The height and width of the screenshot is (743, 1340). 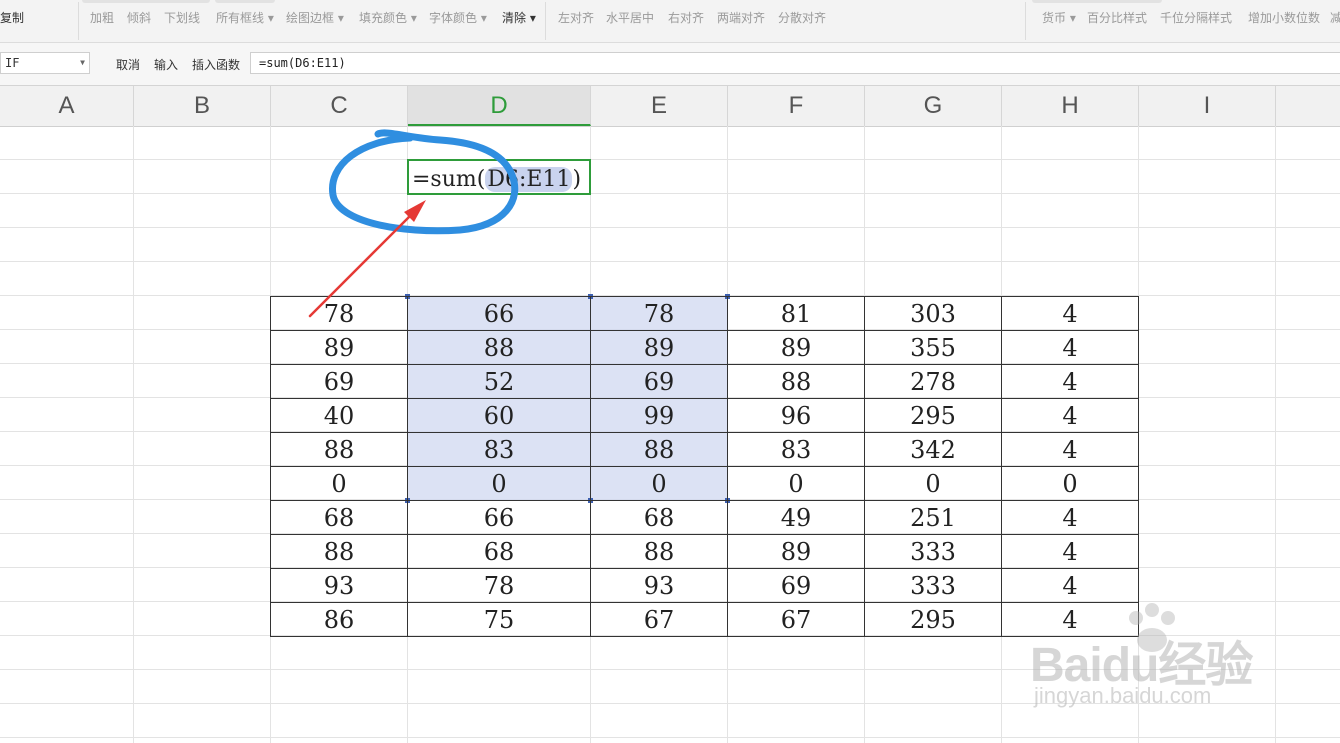 I want to click on table-cell: 303, so click(x=933, y=313).